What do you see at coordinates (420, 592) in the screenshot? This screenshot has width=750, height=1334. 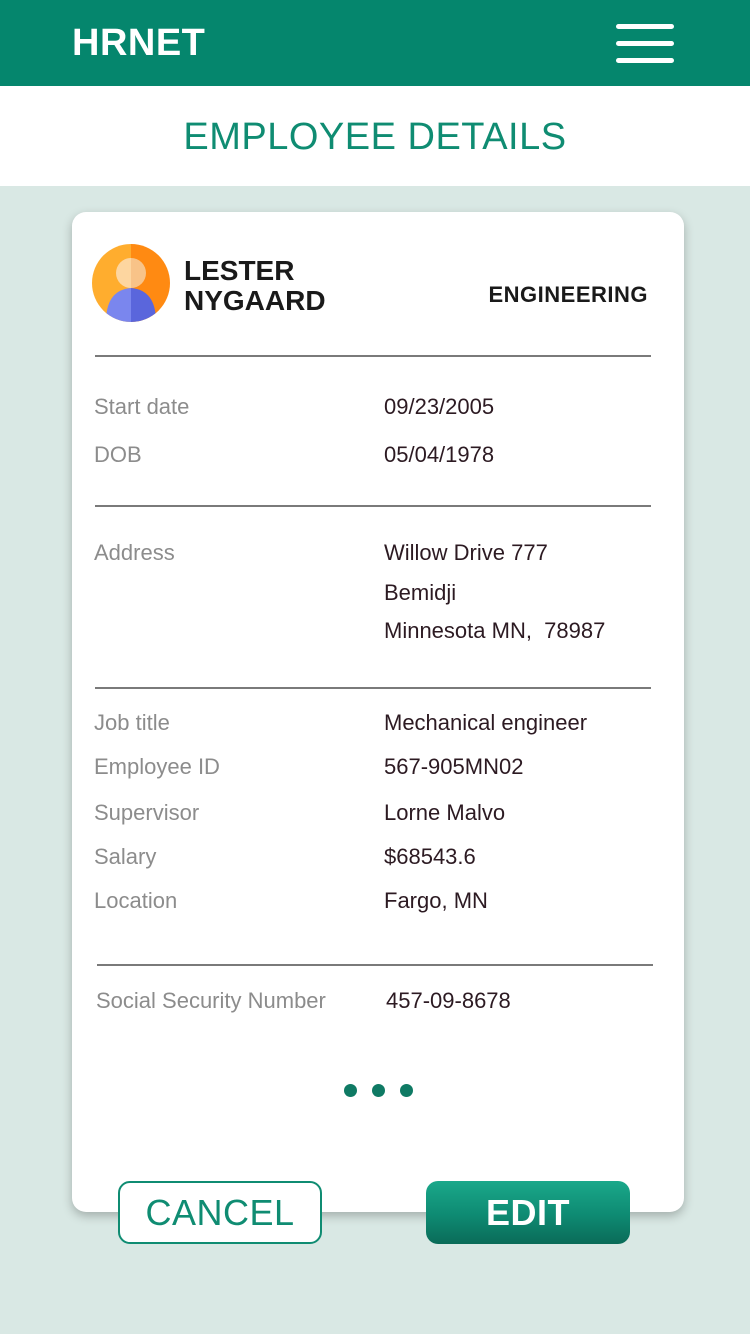 I see `address-line-2: Bemidji` at bounding box center [420, 592].